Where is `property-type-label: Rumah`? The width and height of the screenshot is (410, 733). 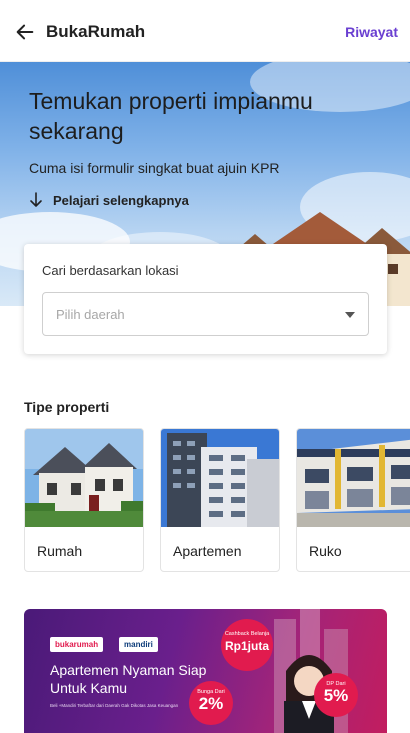
property-type-label: Rumah is located at coordinates (60, 551).